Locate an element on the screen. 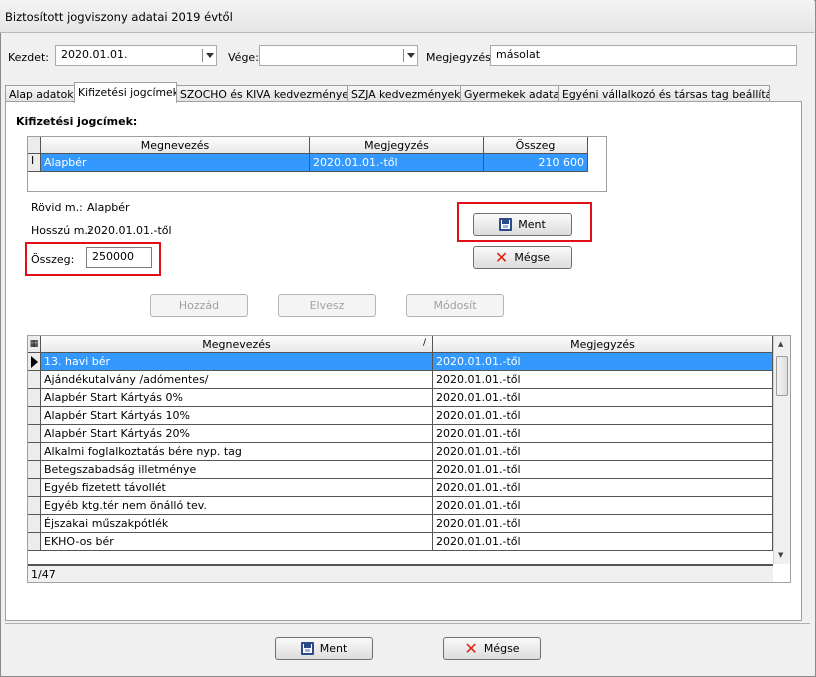 This screenshot has width=816, height=677. ment-button-label: Ment is located at coordinates (532, 224).